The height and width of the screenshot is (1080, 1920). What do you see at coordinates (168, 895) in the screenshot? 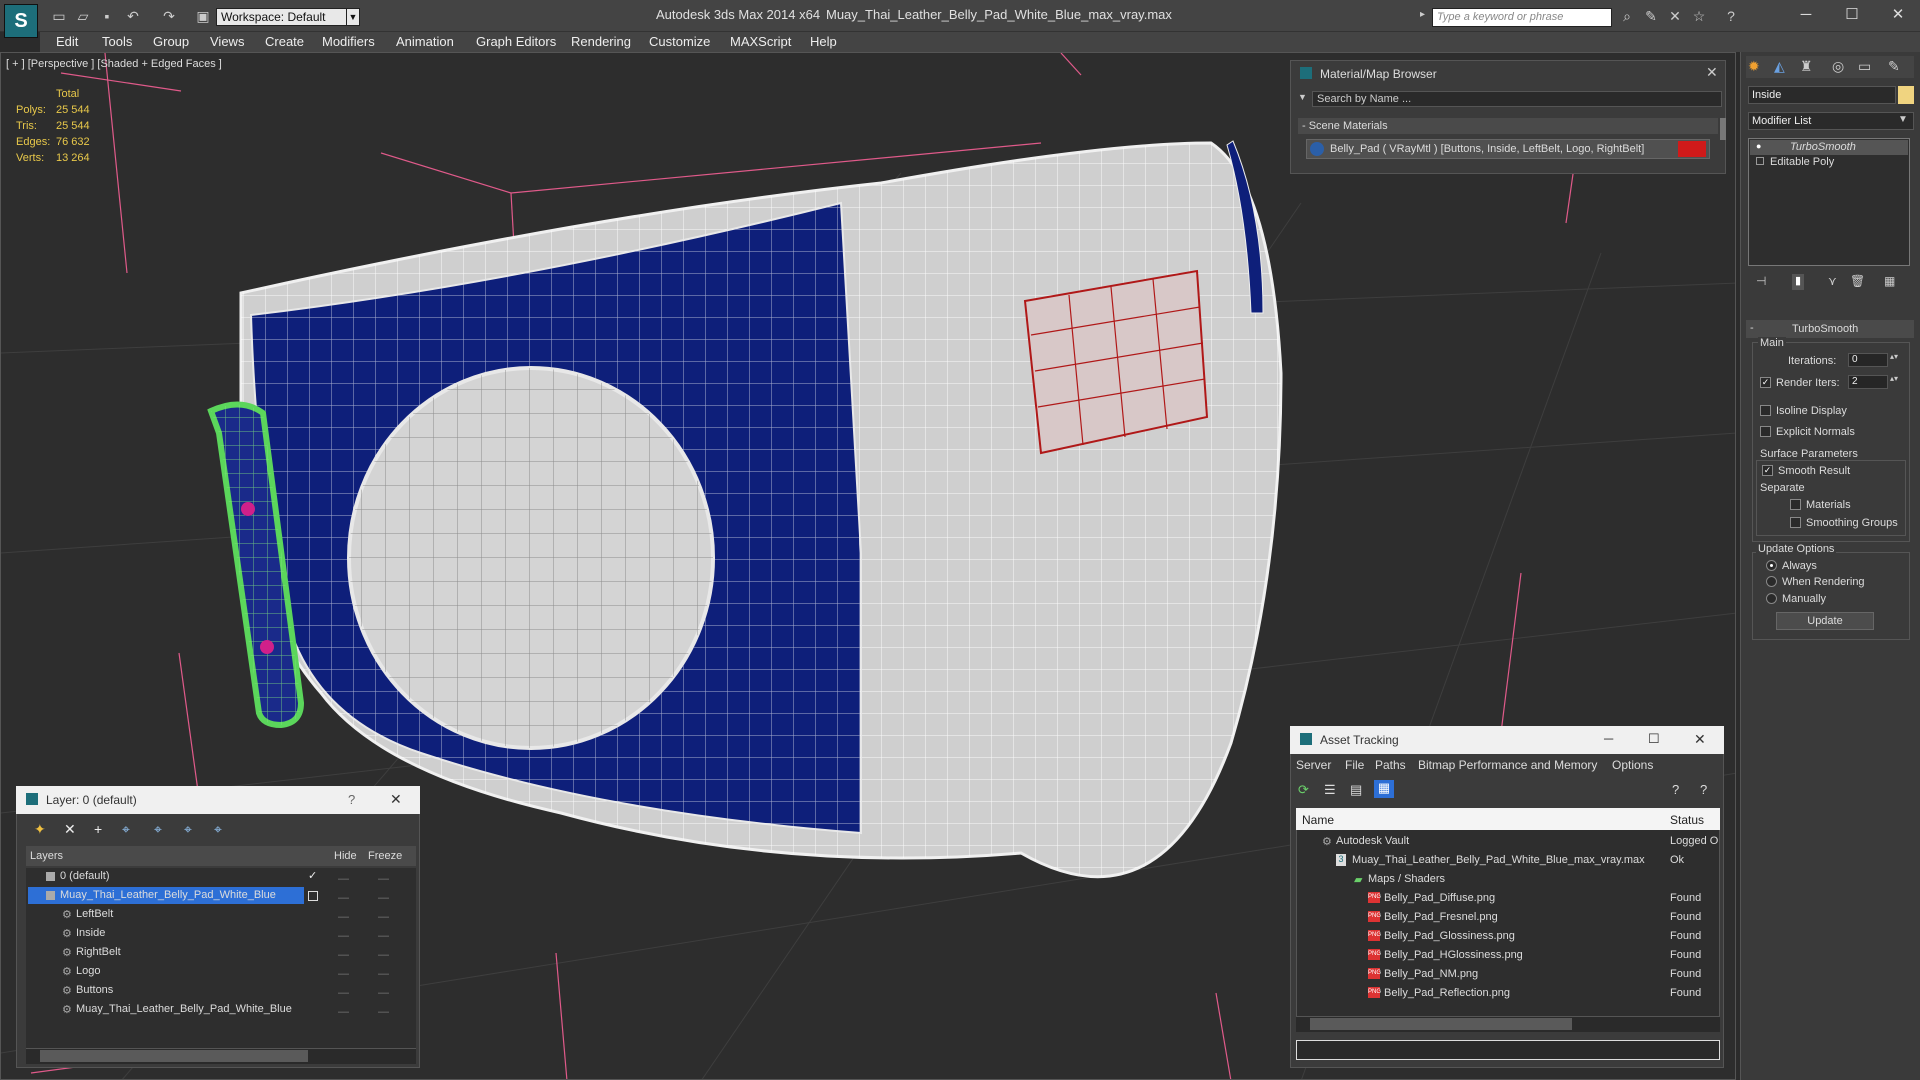
I see `layer-row-muay-thai: Muay_Thai_Leather_Belly_Pad_White_Blue` at bounding box center [168, 895].